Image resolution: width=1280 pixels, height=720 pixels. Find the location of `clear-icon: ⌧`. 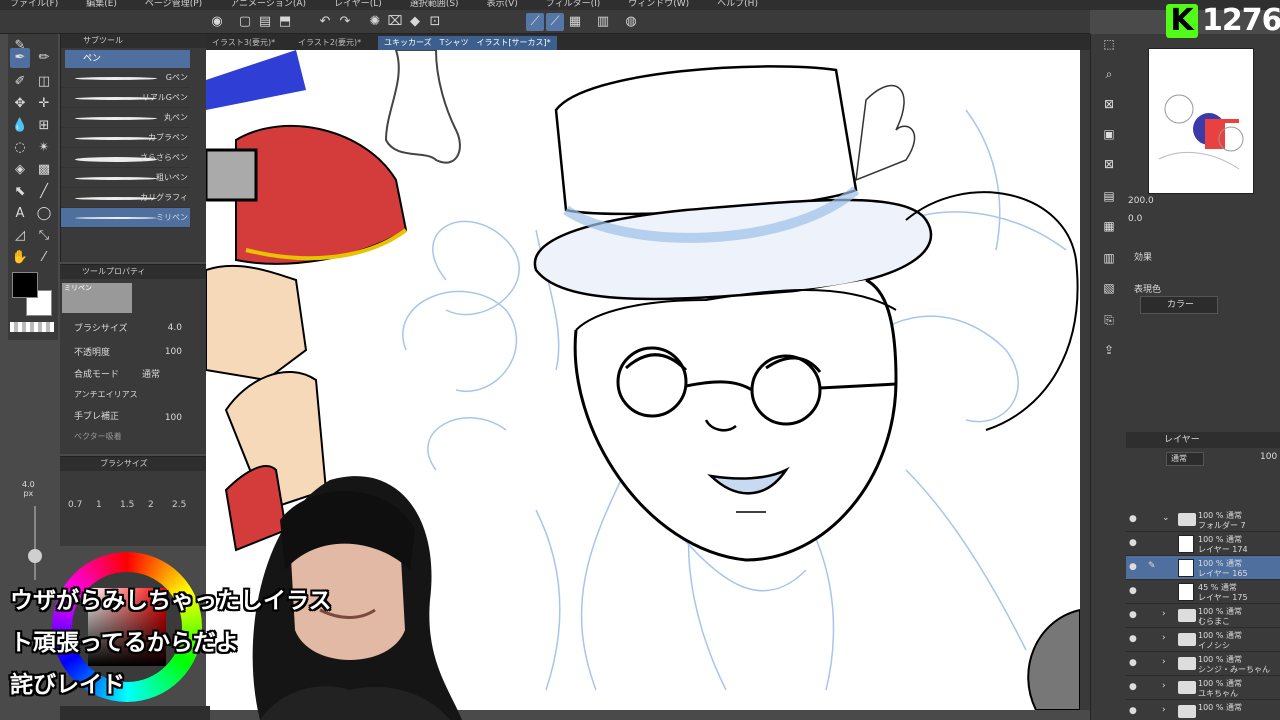

clear-icon: ⌧ is located at coordinates (395, 22).